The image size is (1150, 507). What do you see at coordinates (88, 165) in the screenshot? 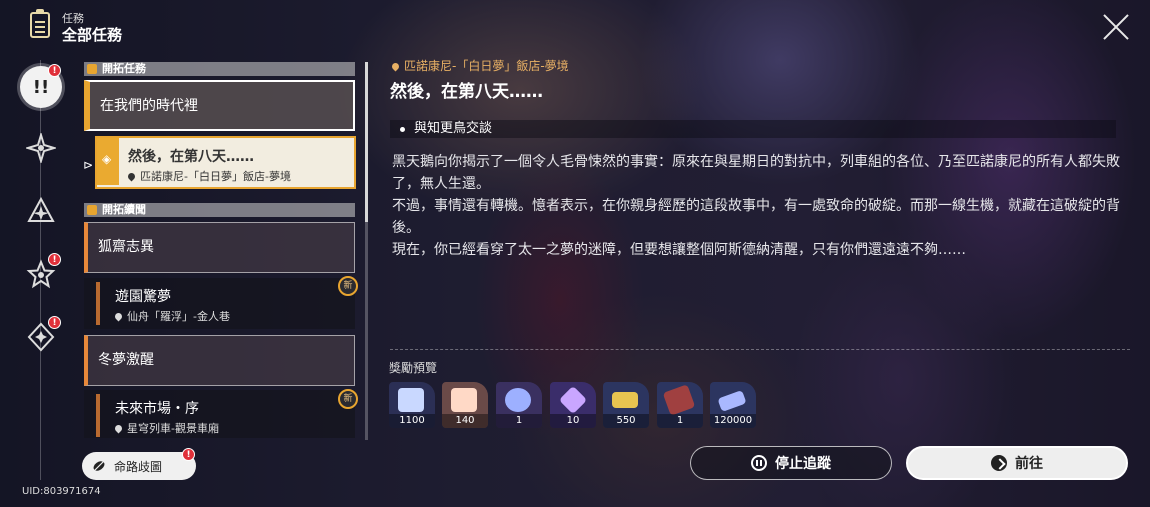
I see `current-quest-arrow-icon: ⊳` at bounding box center [88, 165].